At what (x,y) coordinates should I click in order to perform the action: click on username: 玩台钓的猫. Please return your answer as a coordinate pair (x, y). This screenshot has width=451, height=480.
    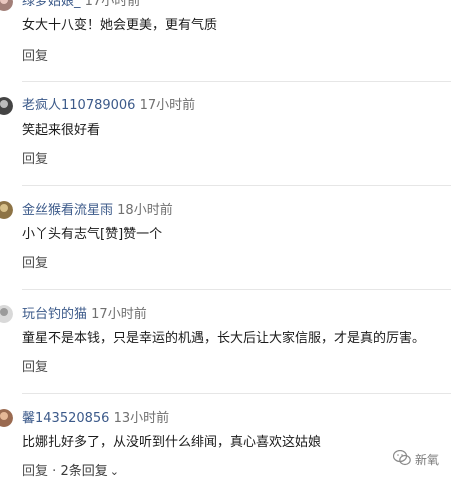
    Looking at the image, I should click on (54, 314).